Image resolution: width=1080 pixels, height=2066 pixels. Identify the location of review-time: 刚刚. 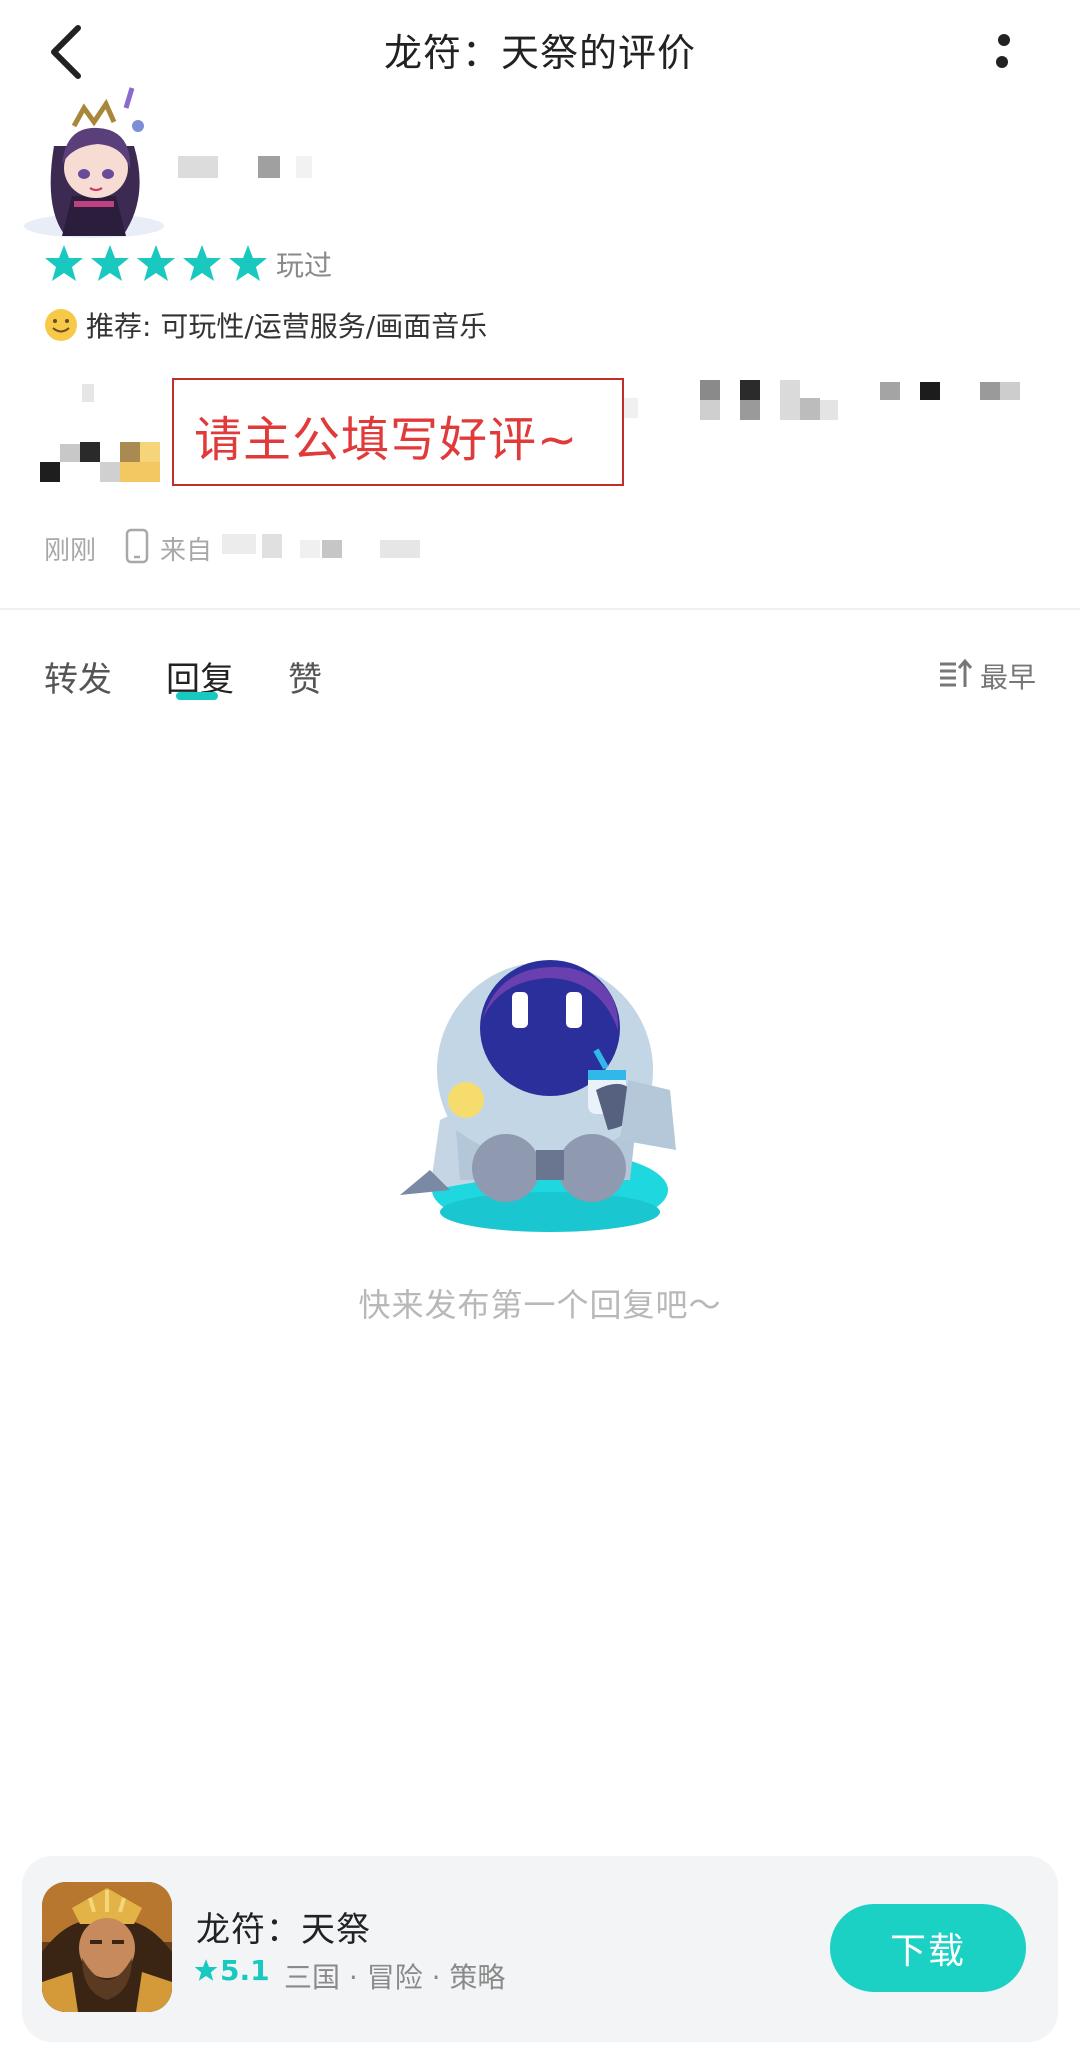
(70, 551).